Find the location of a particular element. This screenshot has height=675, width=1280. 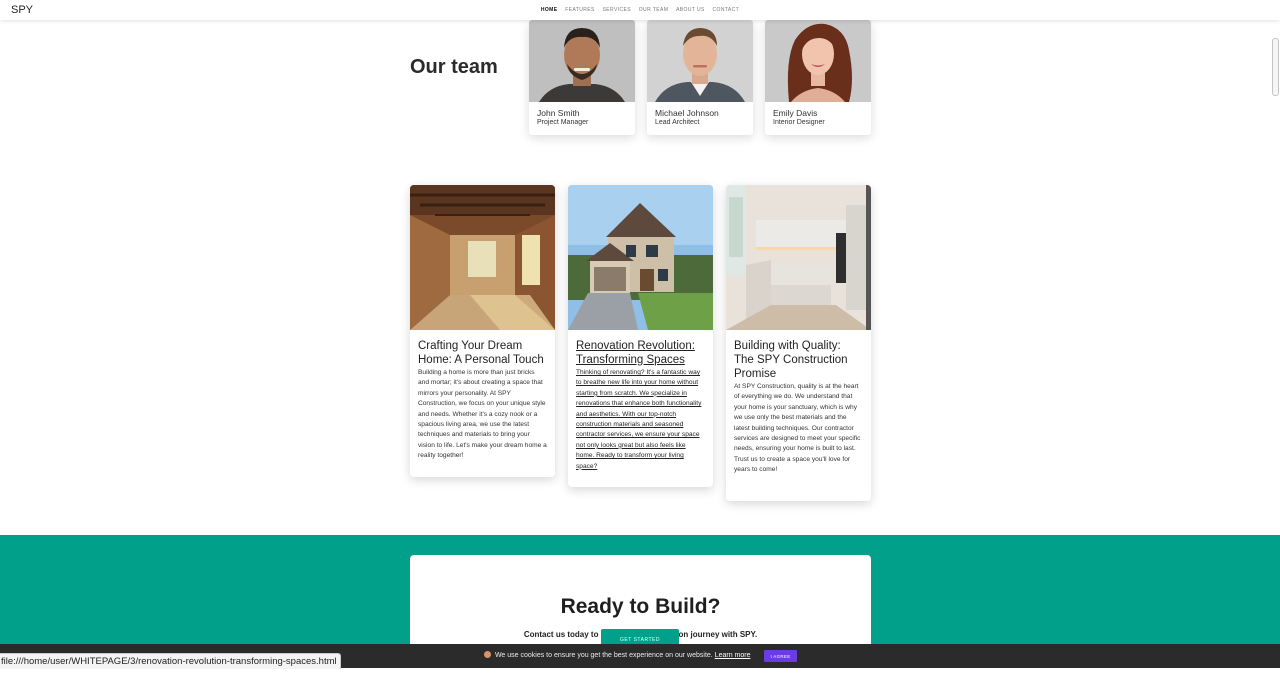

nav-link-about-us: ABOUT US is located at coordinates (690, 10).